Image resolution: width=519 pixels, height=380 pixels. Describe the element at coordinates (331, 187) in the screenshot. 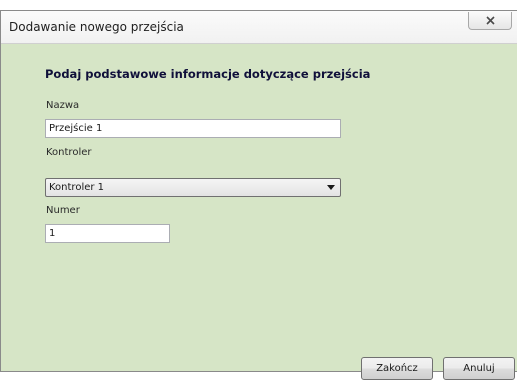

I see `chevron-down-icon` at that location.